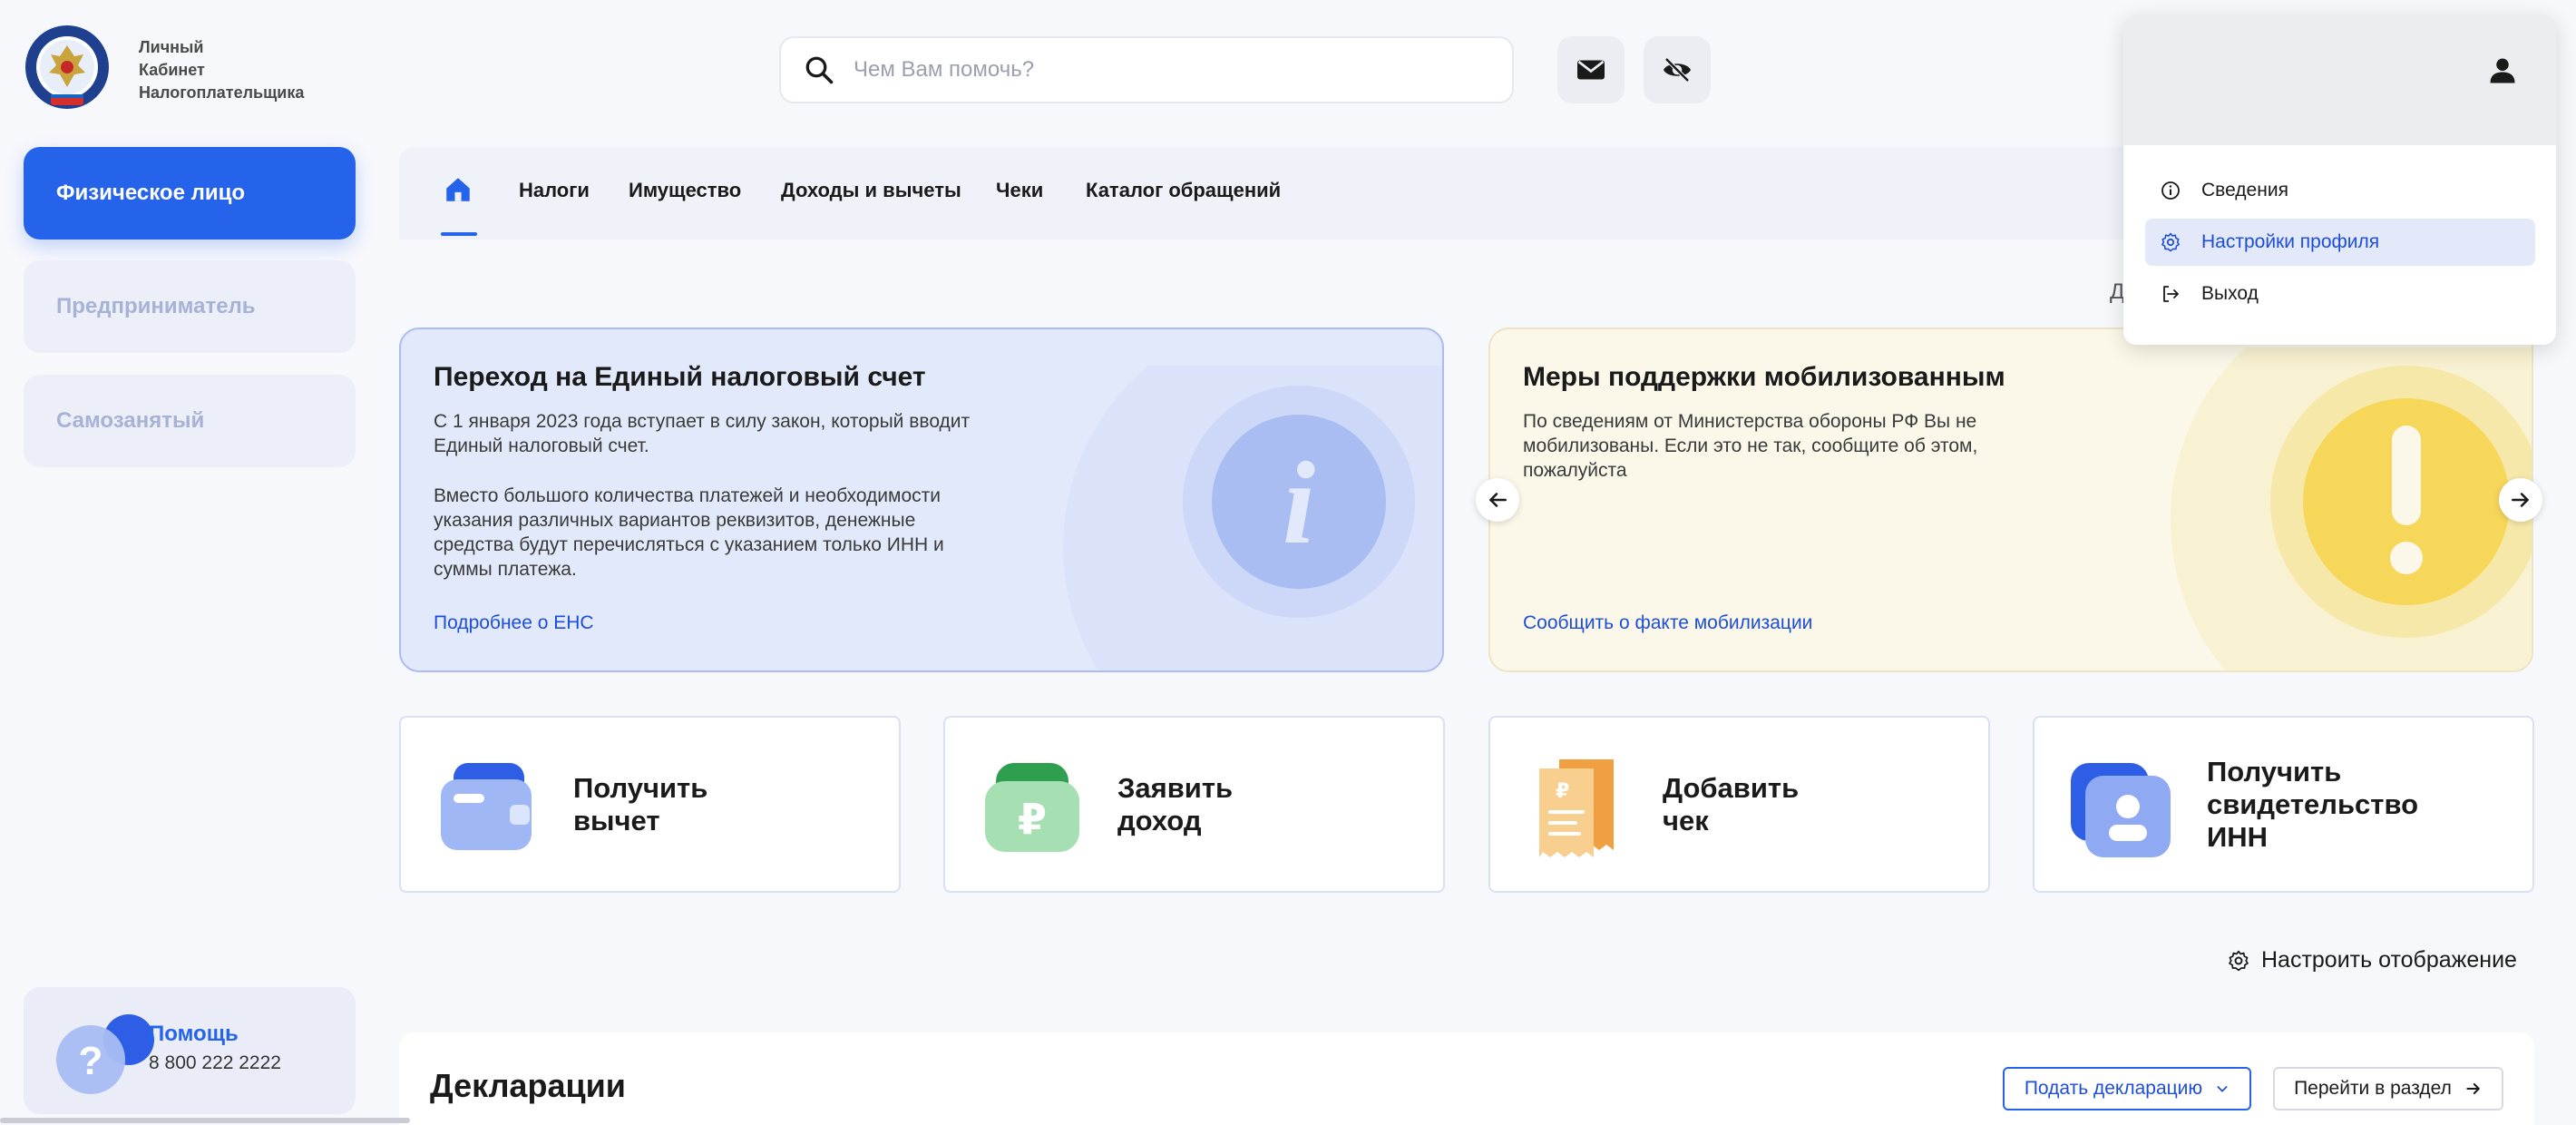  What do you see at coordinates (871, 190) in the screenshot?
I see `tab-income-deductions: Доходы и вычеты` at bounding box center [871, 190].